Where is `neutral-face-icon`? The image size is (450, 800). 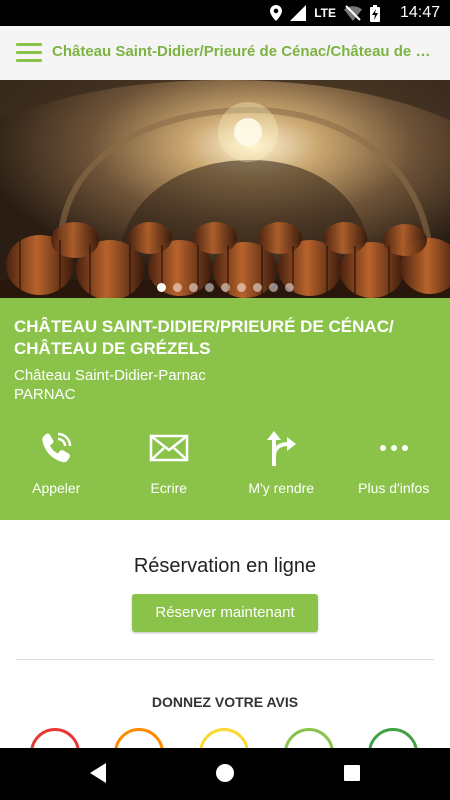 neutral-face-icon is located at coordinates (224, 738).